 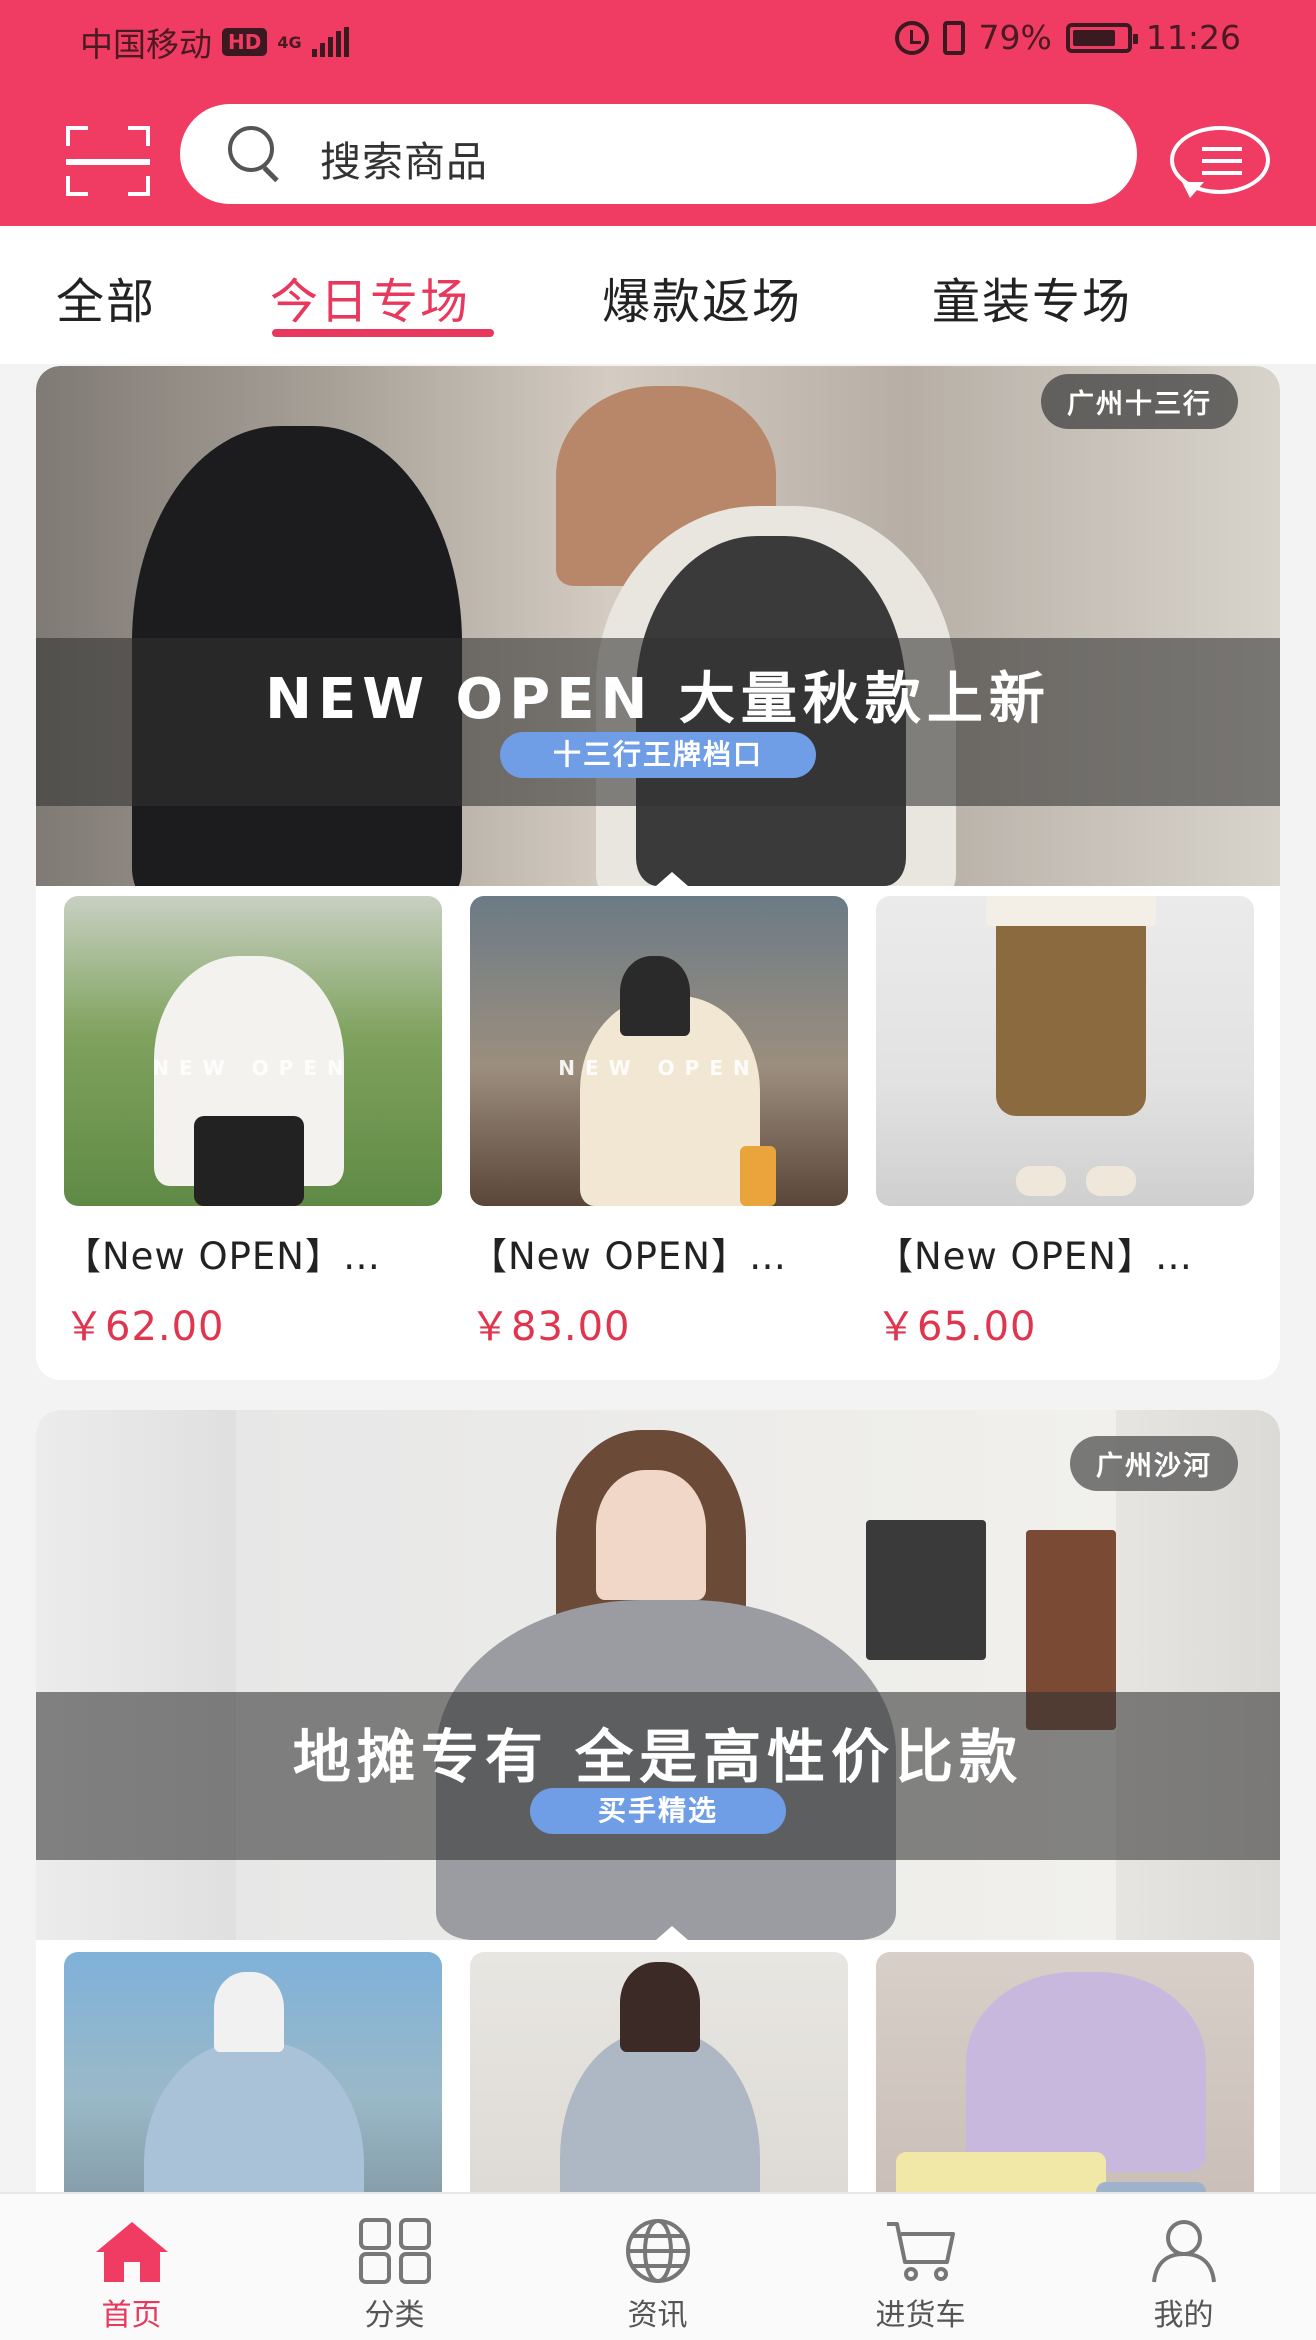 What do you see at coordinates (108, 161) in the screenshot?
I see `scan-icon` at bounding box center [108, 161].